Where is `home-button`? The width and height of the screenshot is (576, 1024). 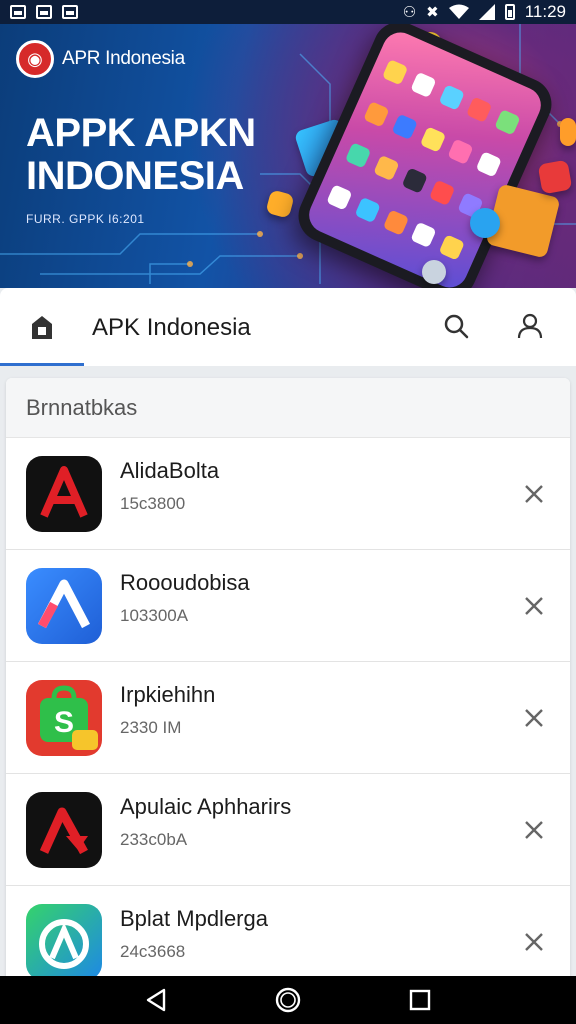
home-button is located at coordinates (288, 1000).